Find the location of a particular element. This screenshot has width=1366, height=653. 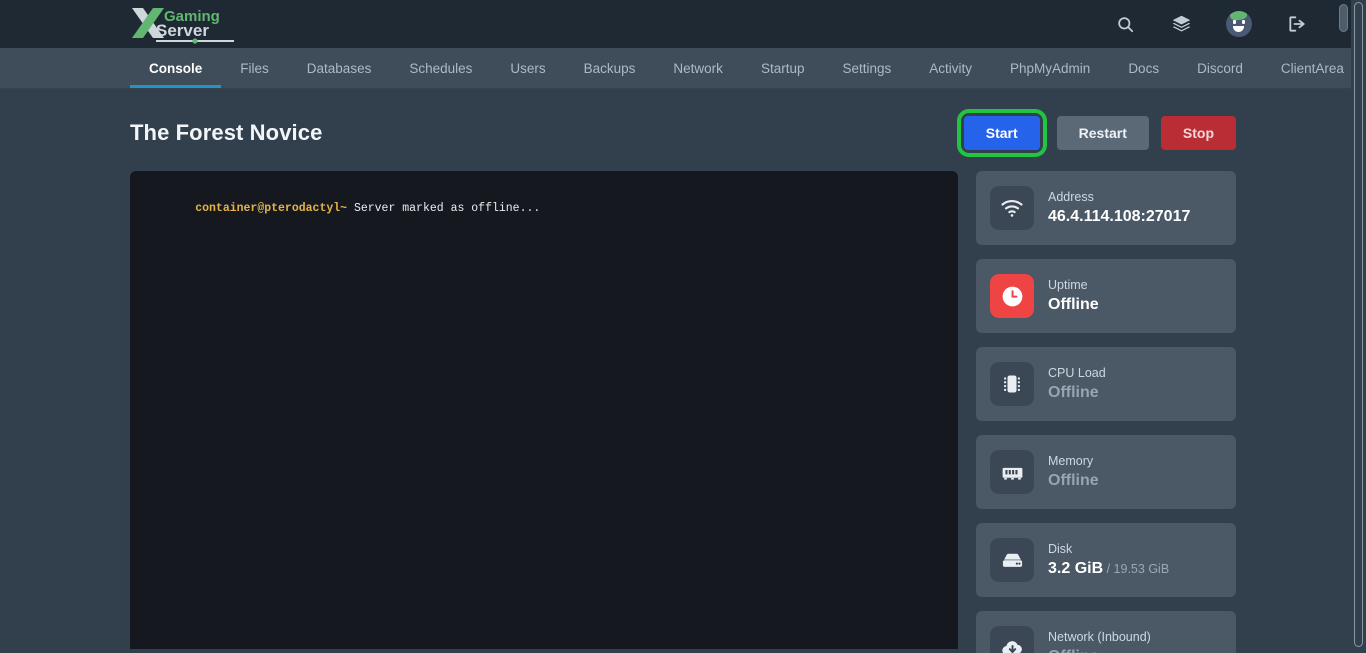

stat-card-network-inbound: Network (Inbound) Offline is located at coordinates (1106, 632).